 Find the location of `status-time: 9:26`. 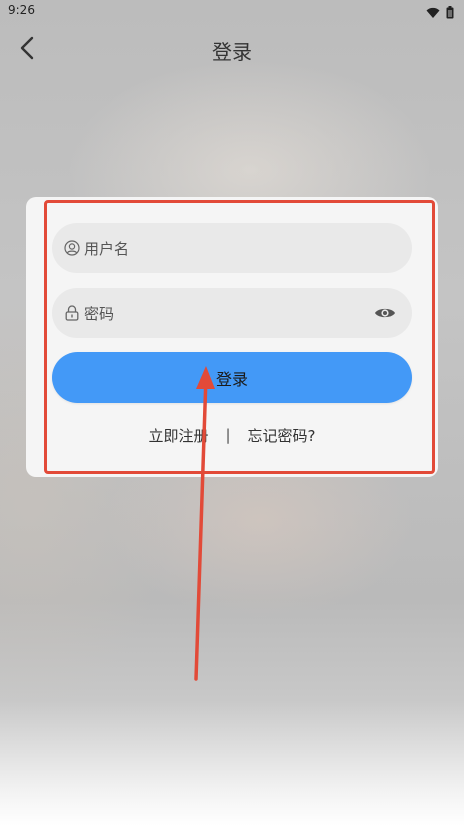

status-time: 9:26 is located at coordinates (21, 10).